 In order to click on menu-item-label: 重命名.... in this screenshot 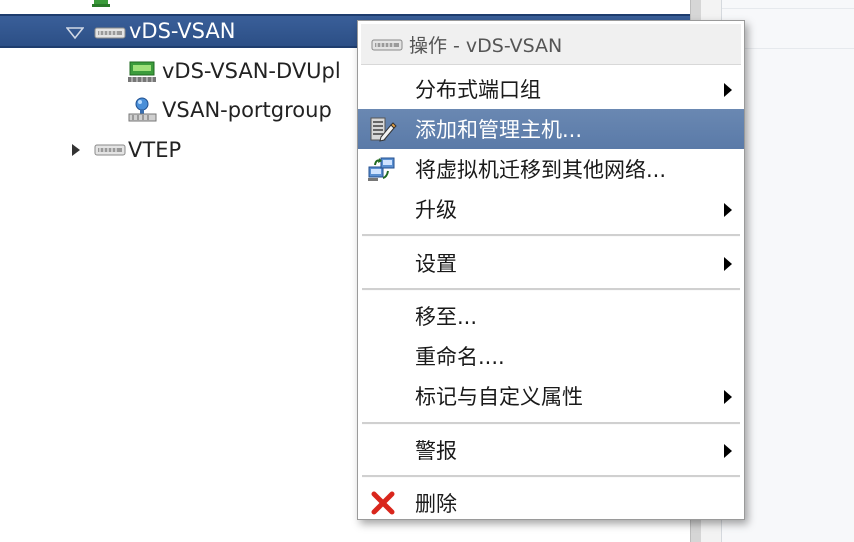, I will do `click(460, 357)`.